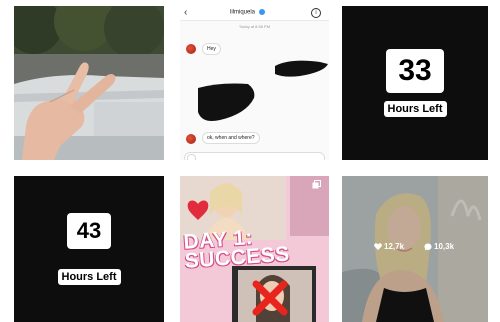  I want to click on camera-icon, so click(191, 157).